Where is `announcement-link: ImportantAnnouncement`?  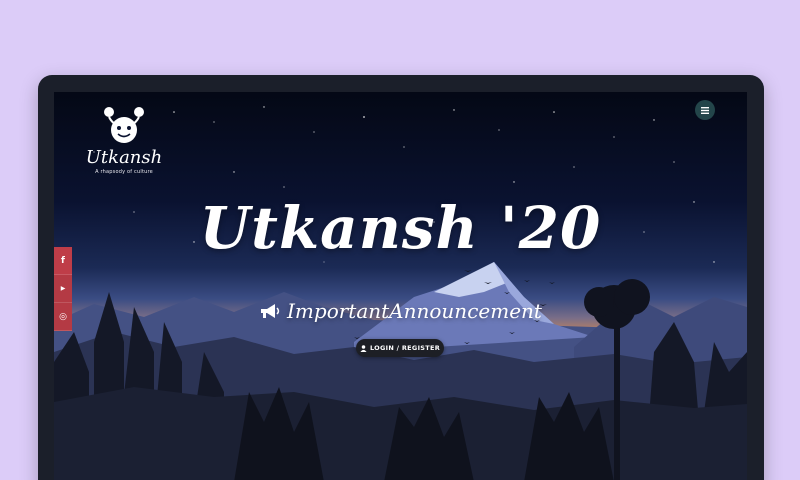
announcement-link: ImportantAnnouncement is located at coordinates (400, 311).